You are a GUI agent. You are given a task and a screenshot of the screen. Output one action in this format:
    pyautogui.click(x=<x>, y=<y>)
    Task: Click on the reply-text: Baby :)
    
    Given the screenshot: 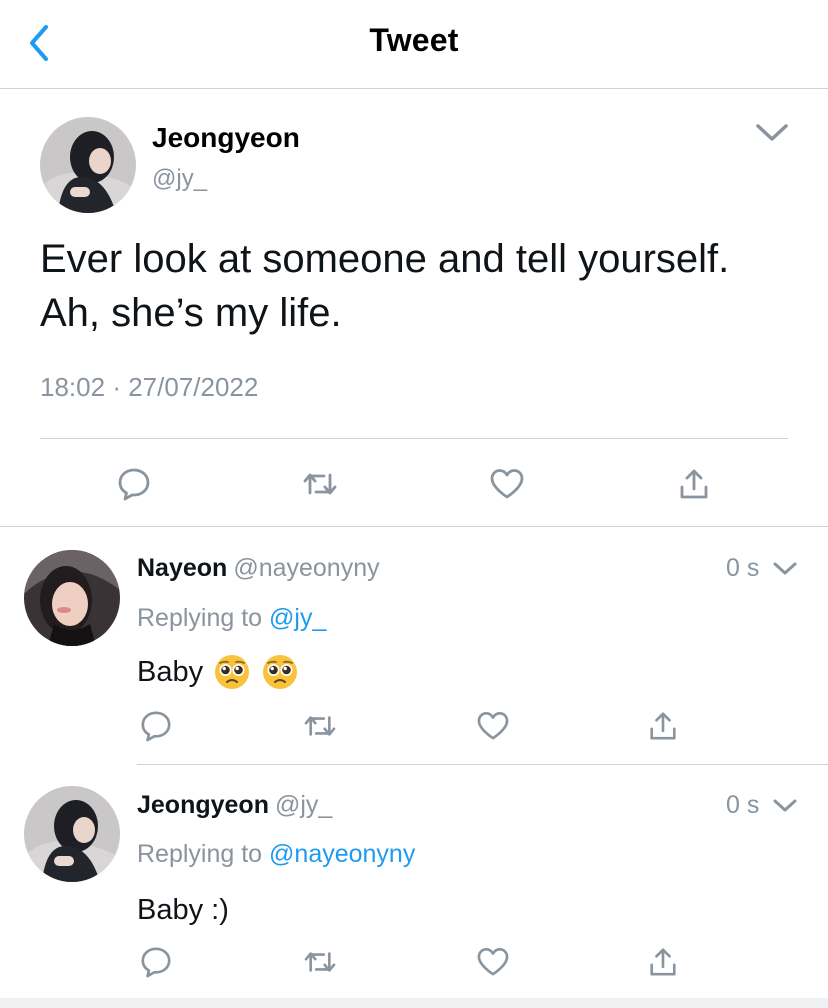 What is the action you would take?
    pyautogui.click(x=183, y=910)
    